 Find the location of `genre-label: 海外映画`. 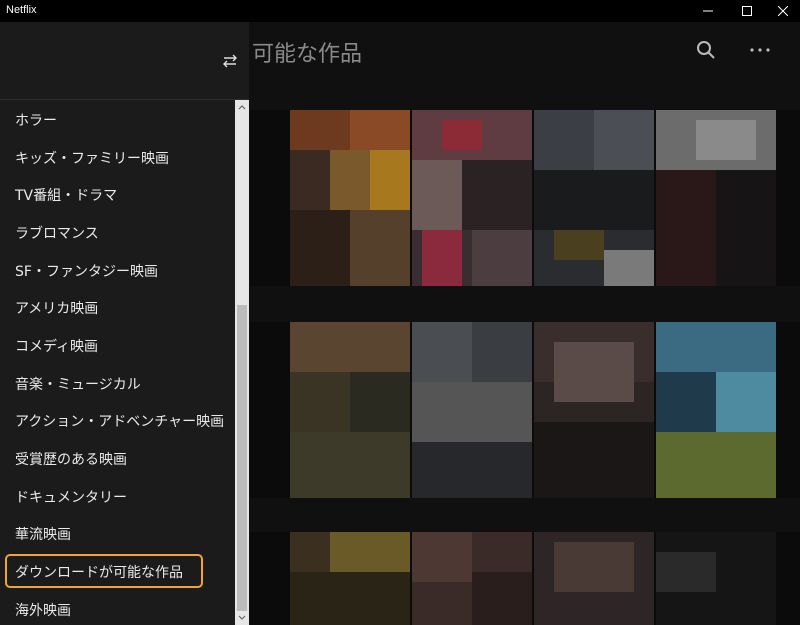

genre-label: 海外映画 is located at coordinates (43, 610).